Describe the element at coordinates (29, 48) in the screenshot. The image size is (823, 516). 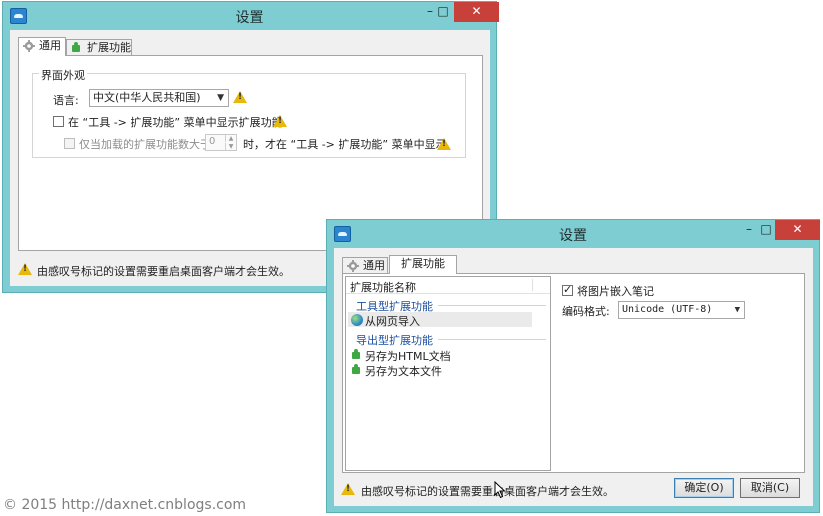
I see `gear-icon` at that location.